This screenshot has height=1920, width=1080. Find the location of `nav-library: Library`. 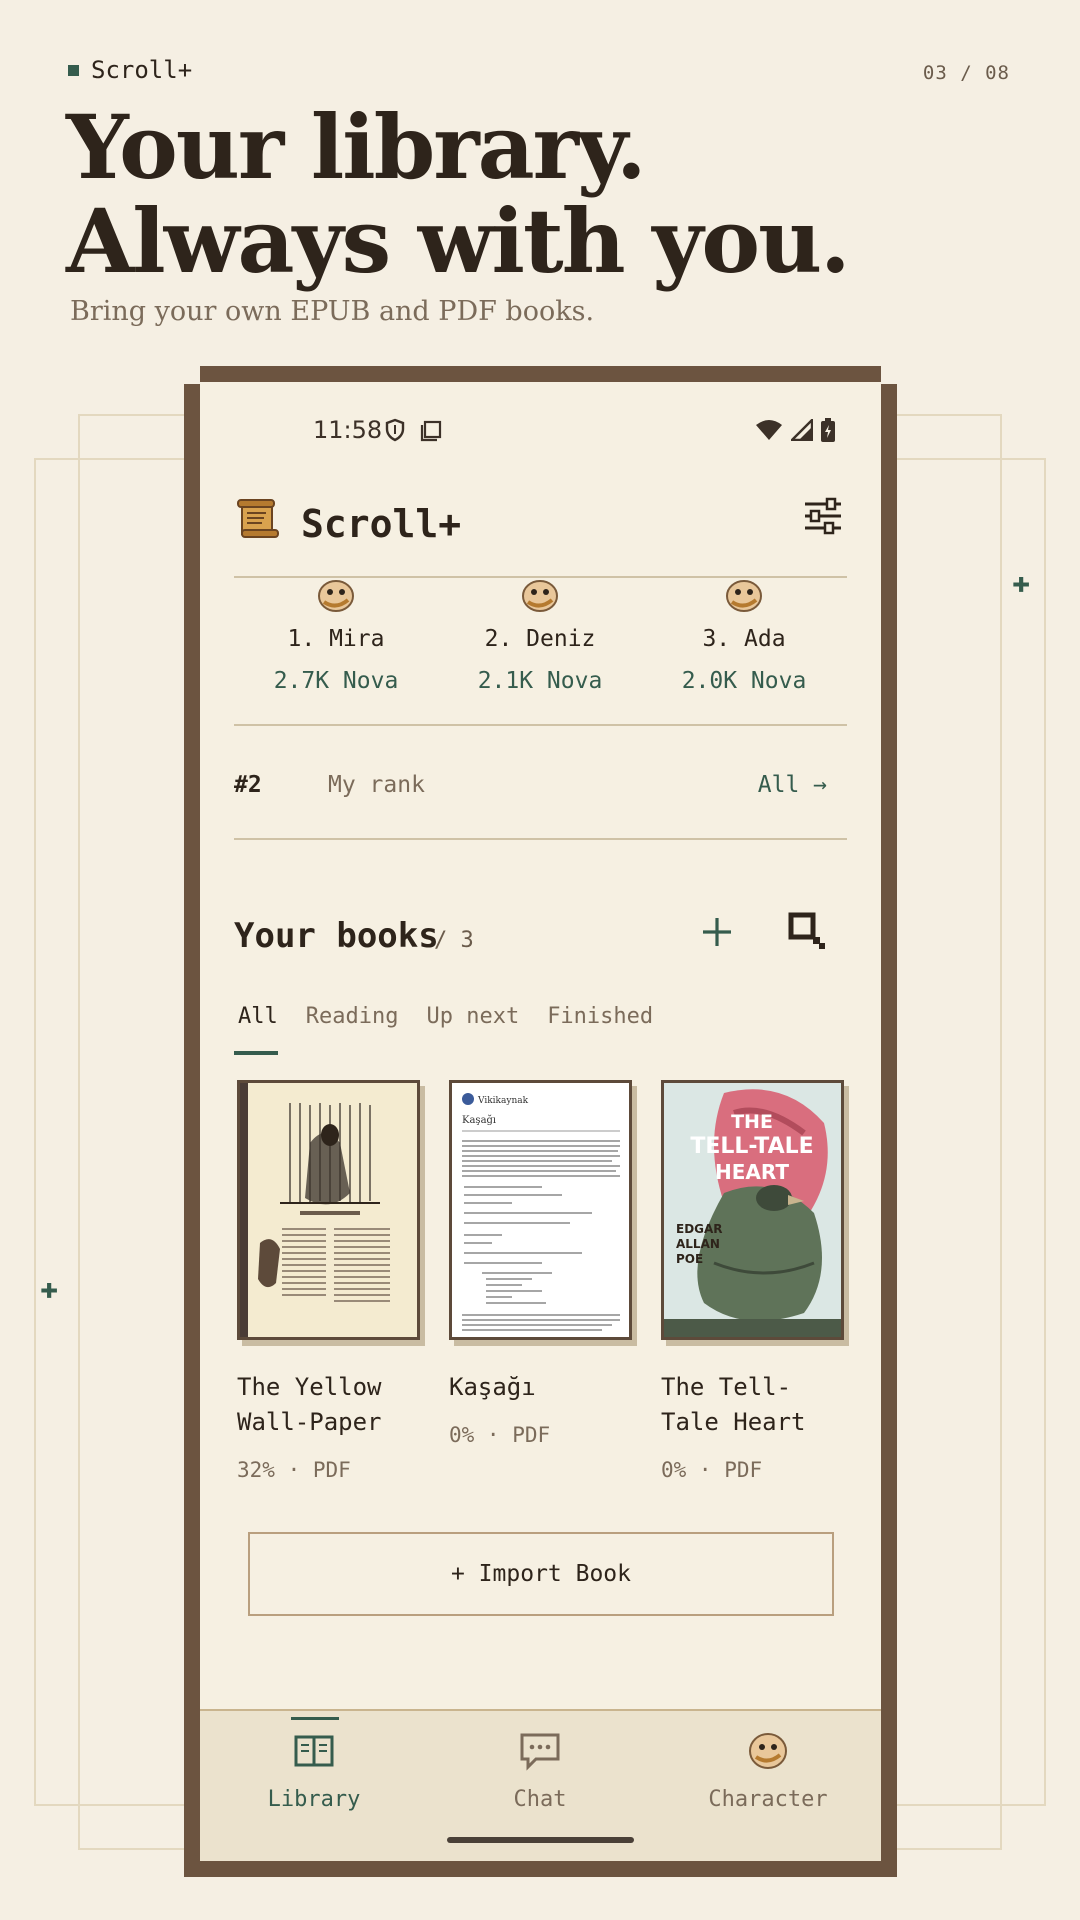

nav-library: Library is located at coordinates (314, 1761).